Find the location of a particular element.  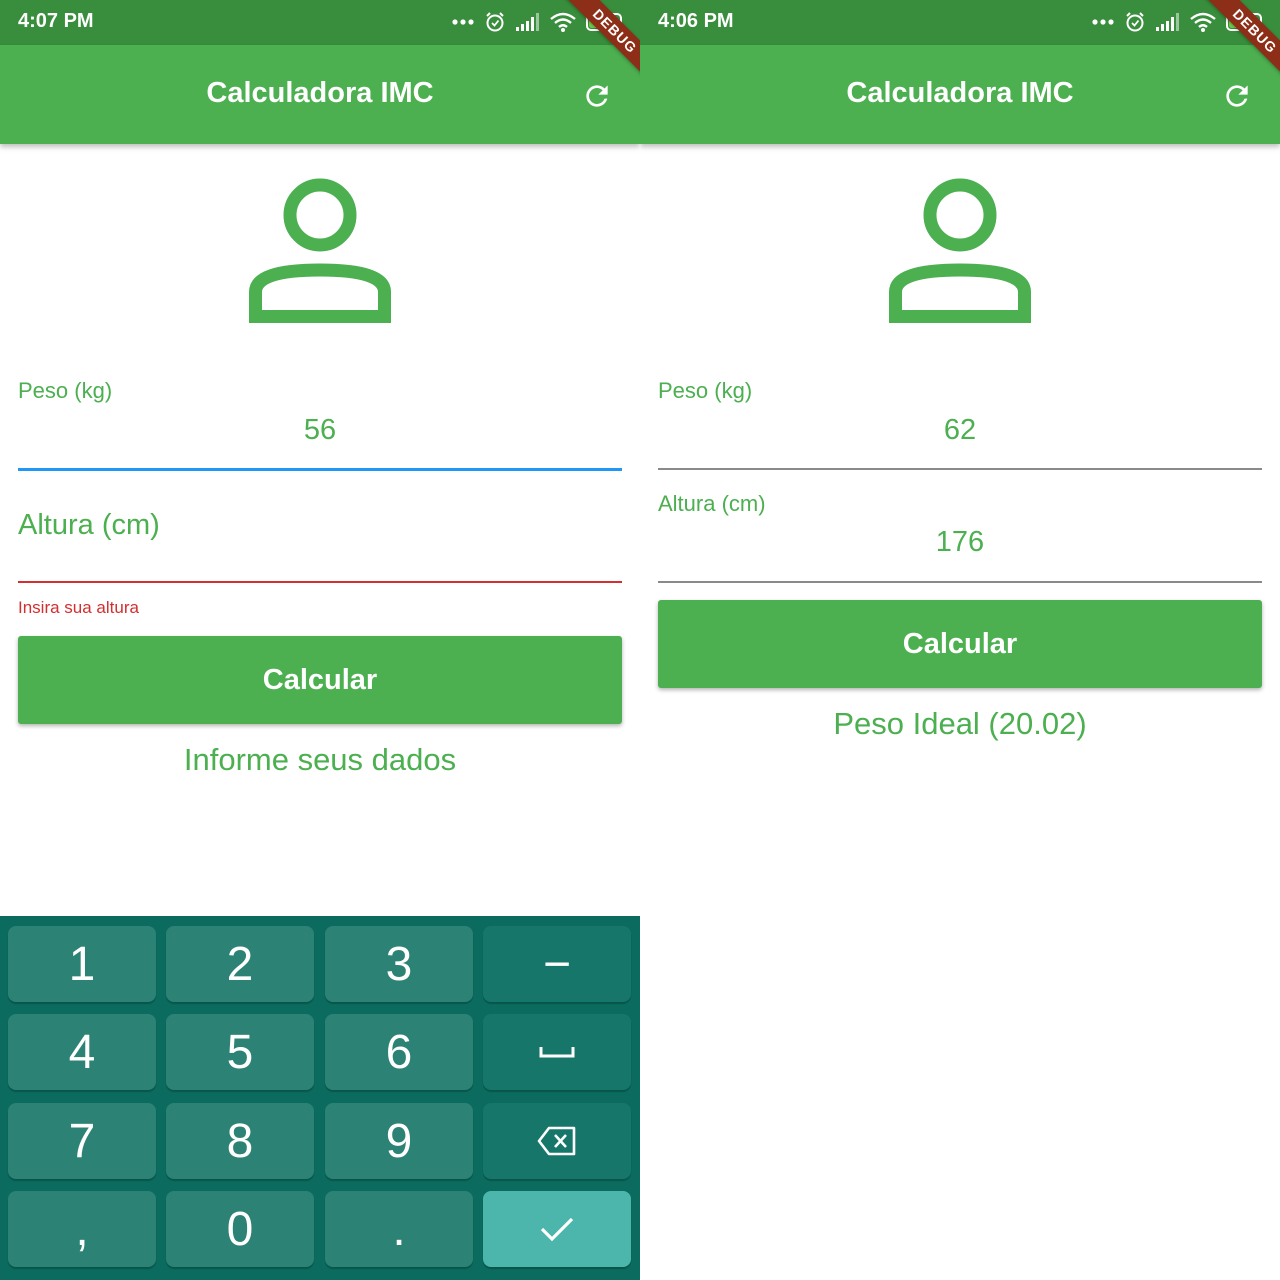

key-1: 1 is located at coordinates (82, 964).